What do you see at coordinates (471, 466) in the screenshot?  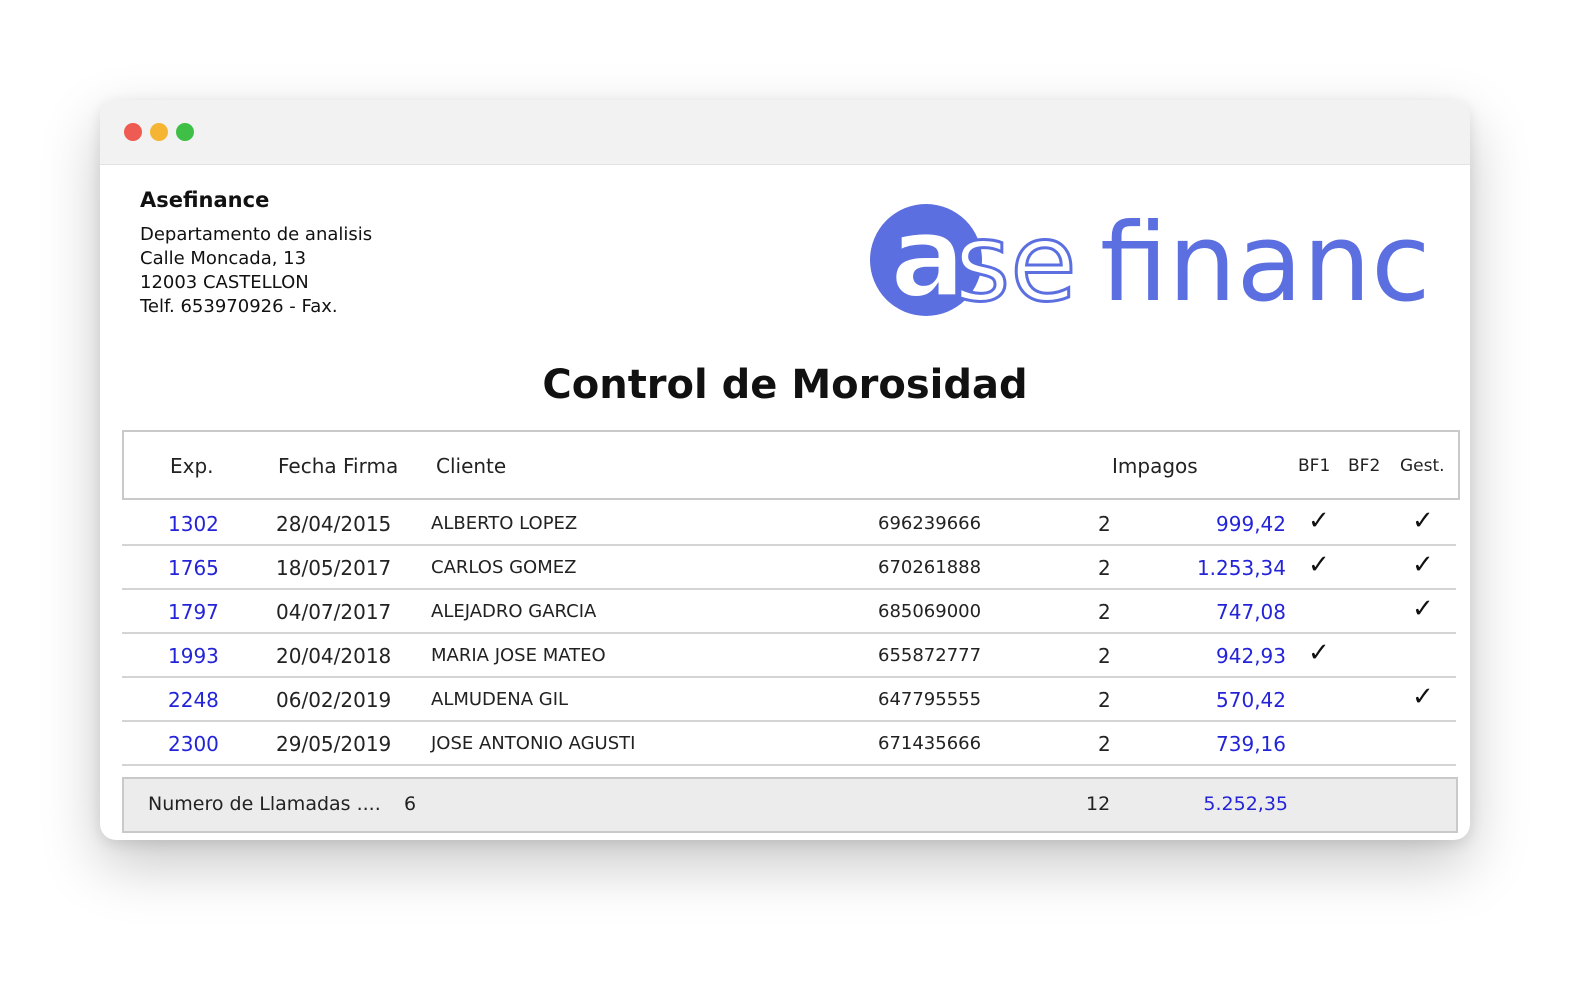 I see `column-header-cliente: Cliente` at bounding box center [471, 466].